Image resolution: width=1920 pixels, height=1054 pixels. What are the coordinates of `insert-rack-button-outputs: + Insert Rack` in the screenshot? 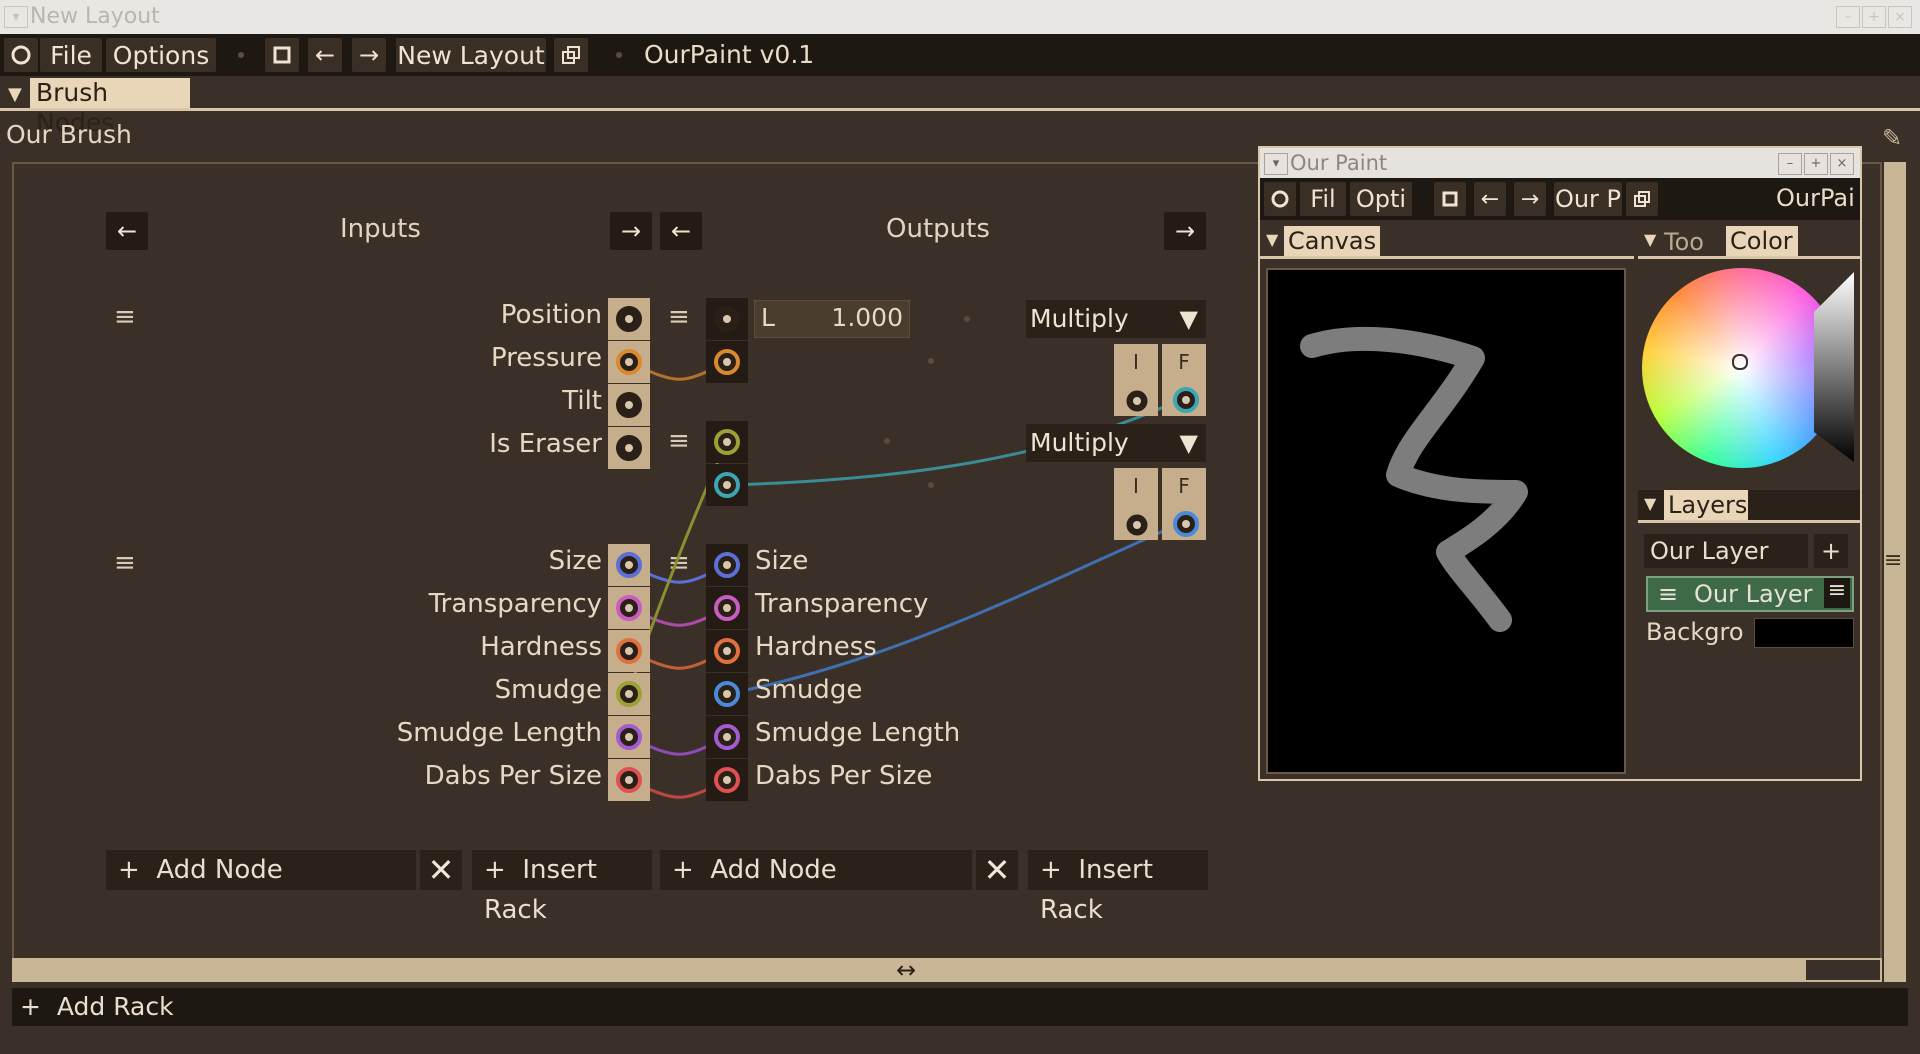 It's located at (1118, 887).